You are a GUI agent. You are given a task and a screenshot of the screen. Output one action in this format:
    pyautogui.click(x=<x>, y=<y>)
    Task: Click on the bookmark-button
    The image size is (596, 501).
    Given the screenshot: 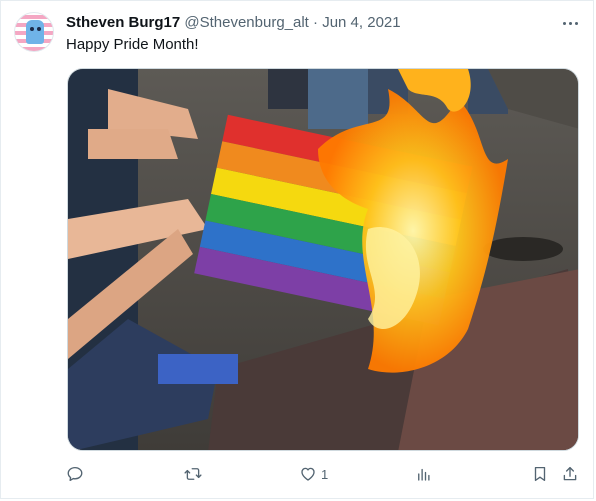 What is the action you would take?
    pyautogui.click(x=540, y=474)
    